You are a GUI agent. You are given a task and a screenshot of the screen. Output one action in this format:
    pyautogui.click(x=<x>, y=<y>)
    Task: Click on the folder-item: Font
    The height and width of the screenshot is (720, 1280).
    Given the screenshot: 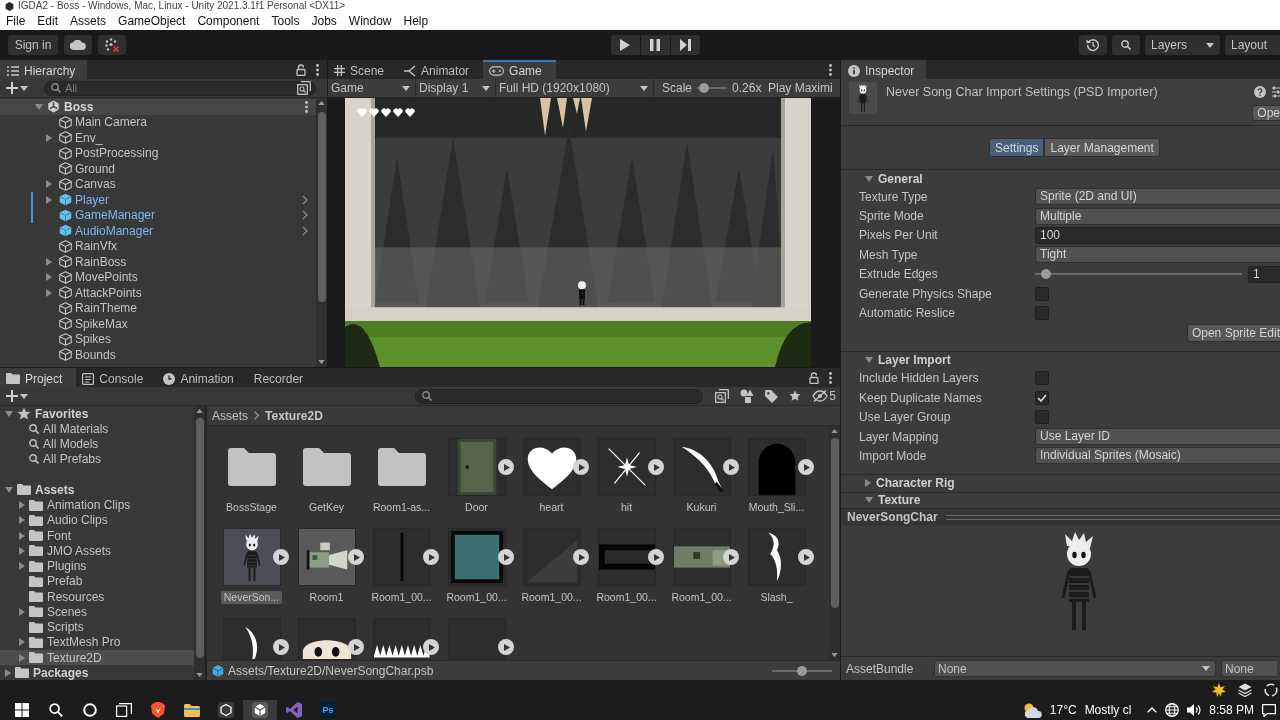 What is the action you would take?
    pyautogui.click(x=45, y=536)
    